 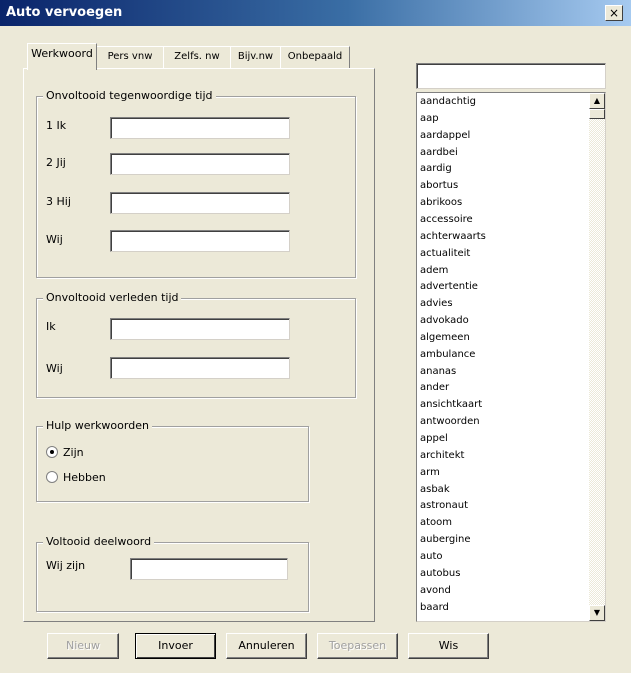 I want to click on tab-werkwoord: Werkwoord, so click(x=62, y=56).